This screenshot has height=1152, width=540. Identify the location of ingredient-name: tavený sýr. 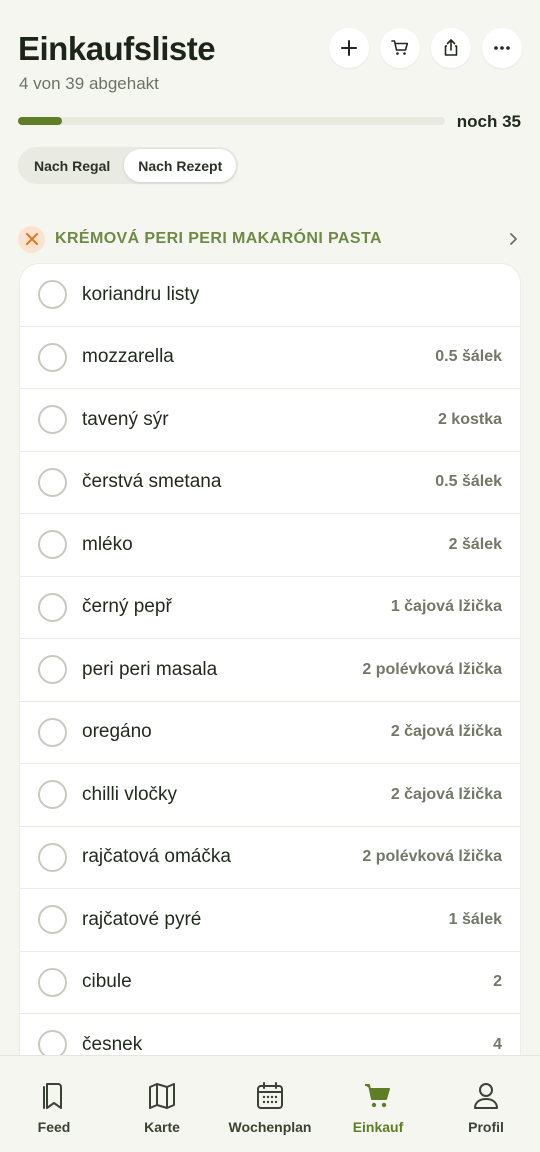
(125, 419).